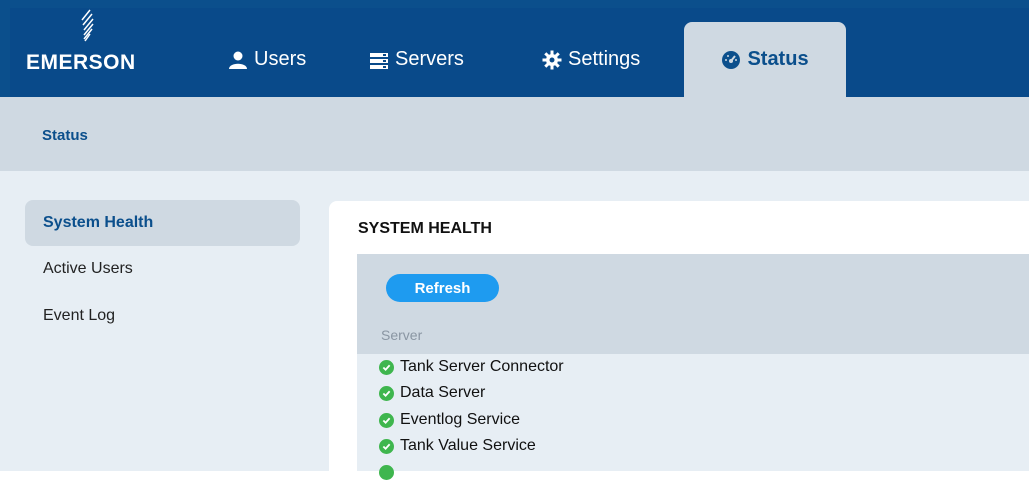  What do you see at coordinates (401, 335) in the screenshot?
I see `column-header-server: Server` at bounding box center [401, 335].